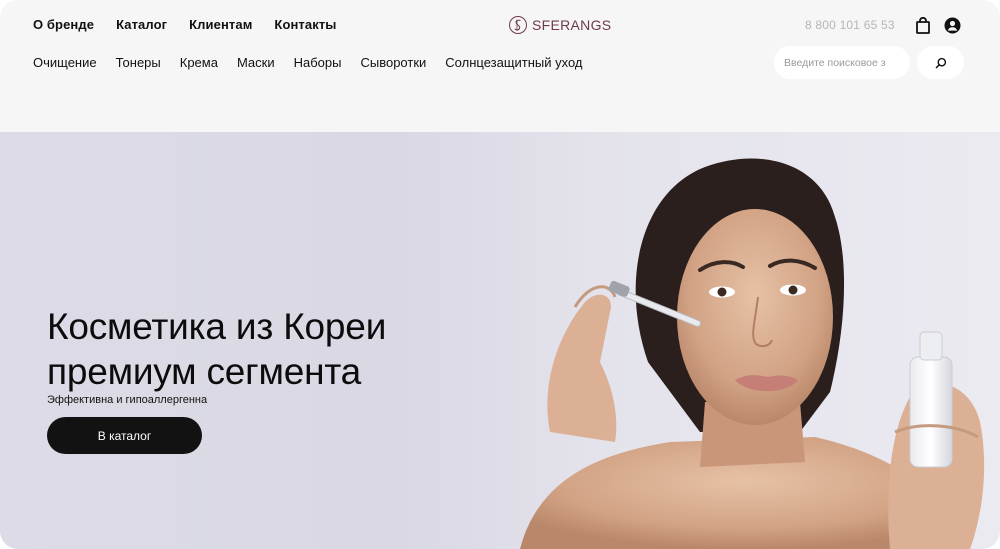 This screenshot has width=1000, height=549. What do you see at coordinates (185, 24) in the screenshot?
I see `top-nav: О бренде Каталог Клиентам Контакты` at bounding box center [185, 24].